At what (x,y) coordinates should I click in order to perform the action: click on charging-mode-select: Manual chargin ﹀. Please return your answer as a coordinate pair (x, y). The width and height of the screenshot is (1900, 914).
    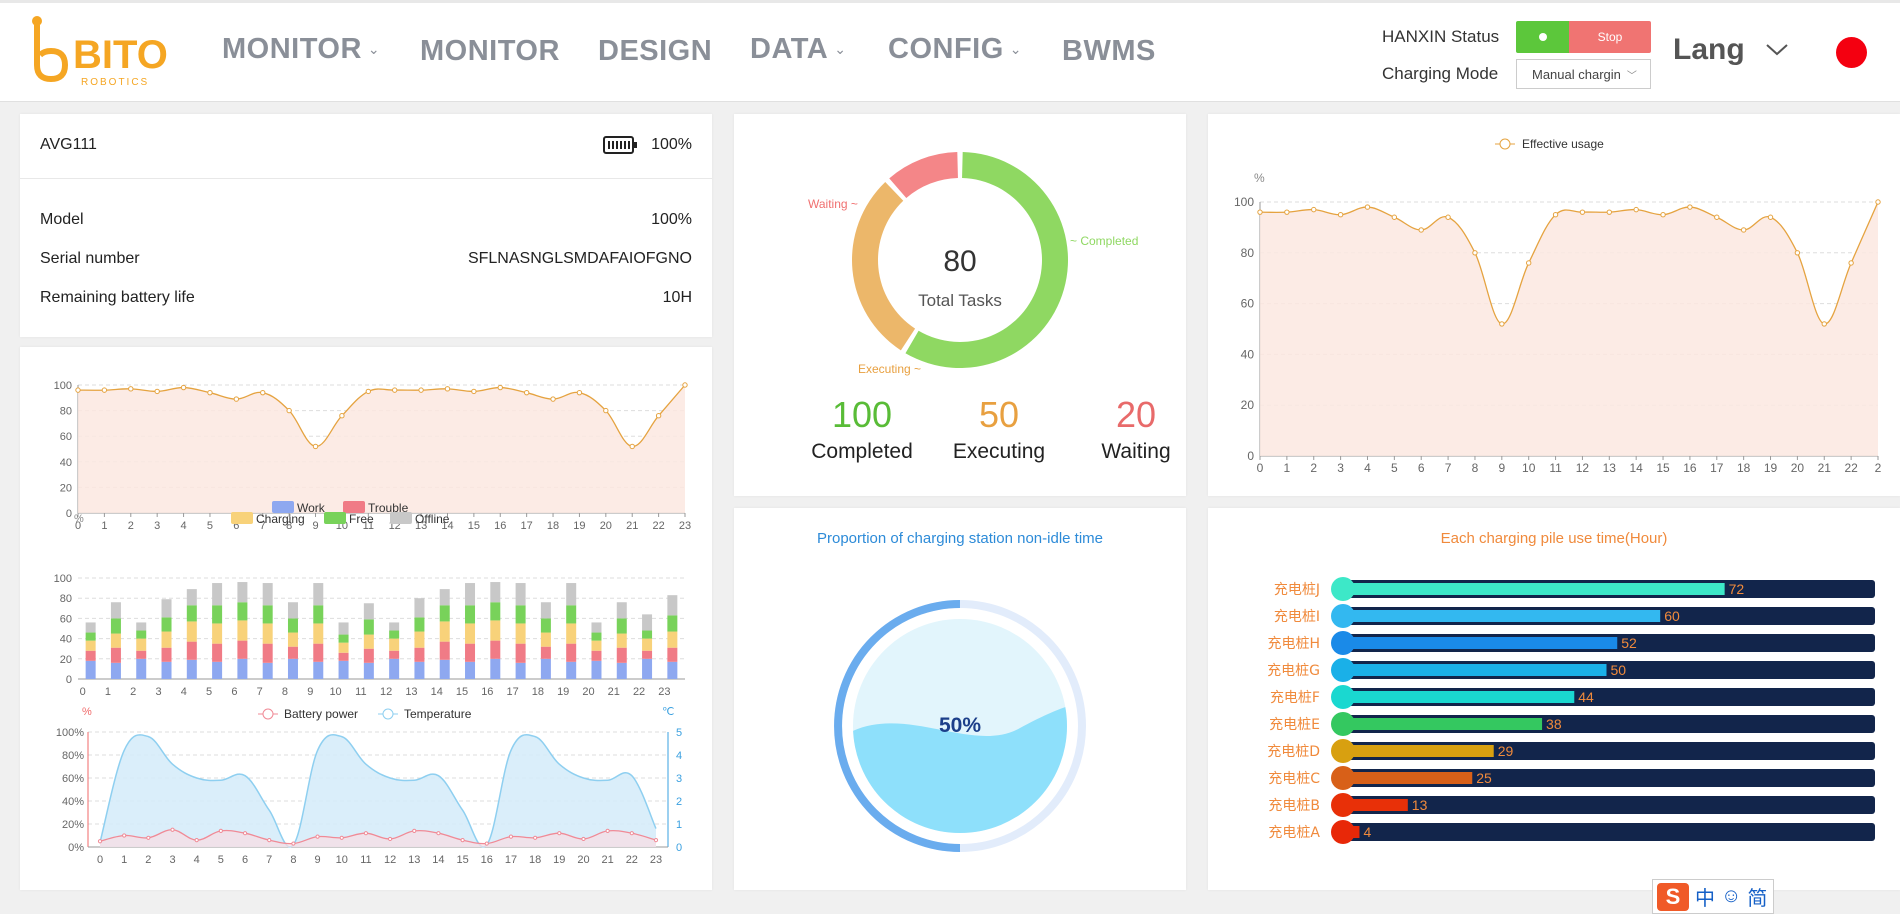
    Looking at the image, I should click on (1583, 74).